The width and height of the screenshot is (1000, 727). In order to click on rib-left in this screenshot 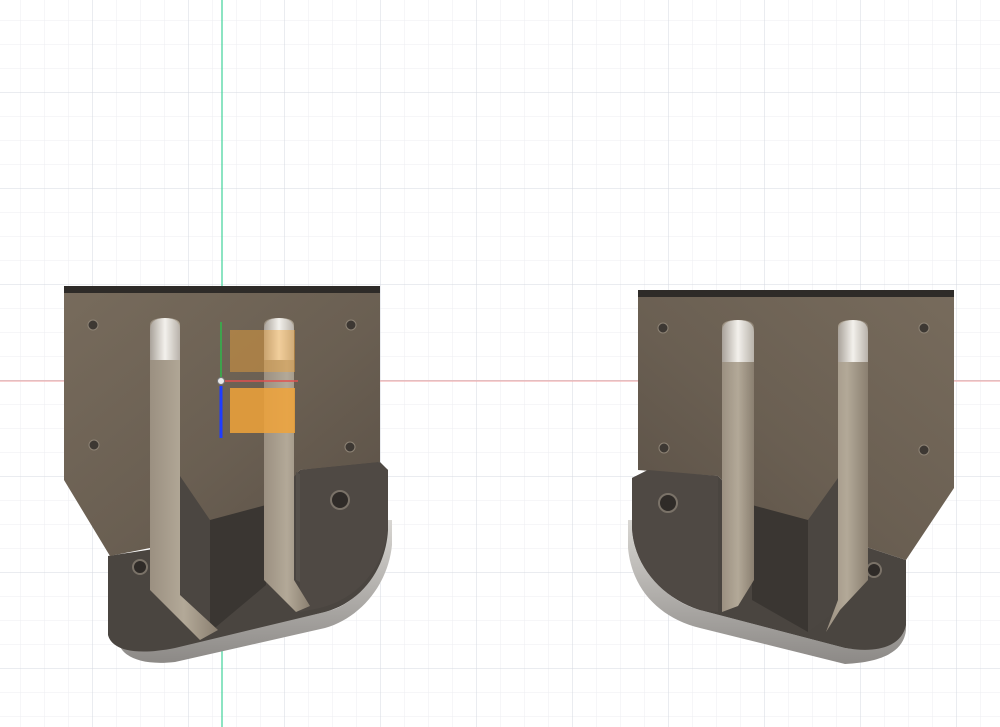, I will do `click(738, 466)`.